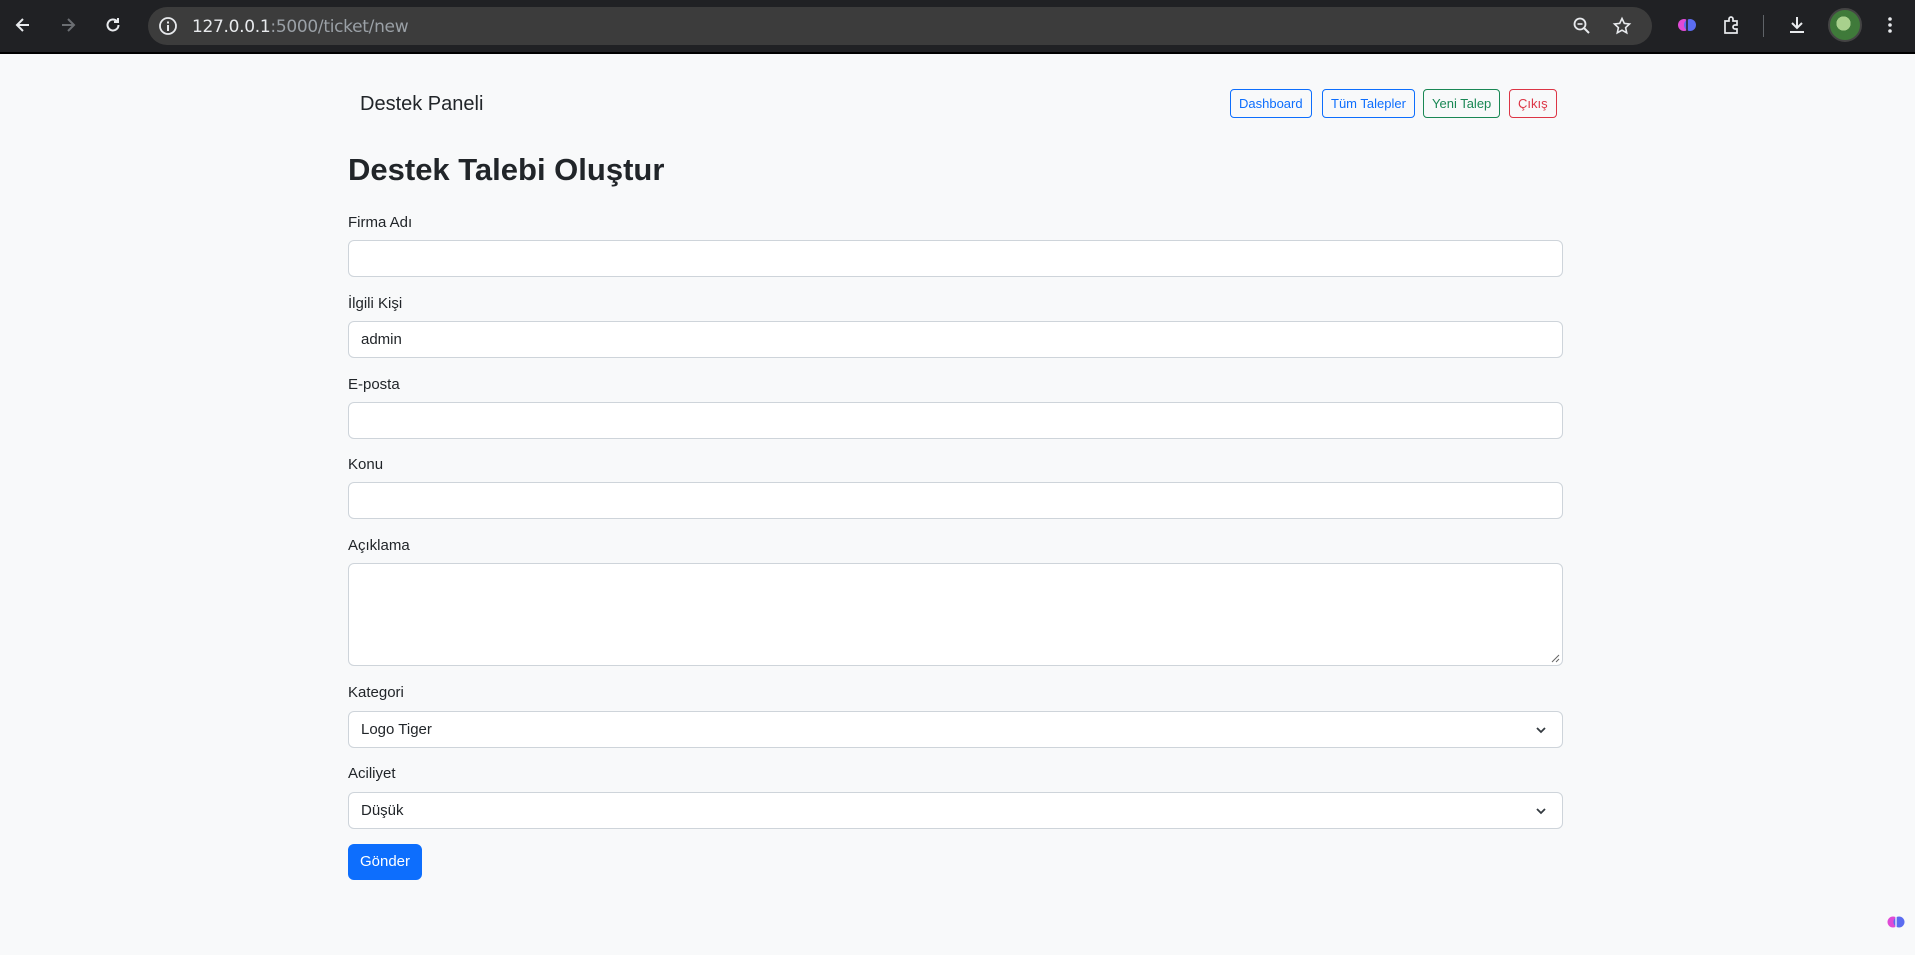  What do you see at coordinates (231, 27) in the screenshot?
I see `url-host: 127.0.0.1` at bounding box center [231, 27].